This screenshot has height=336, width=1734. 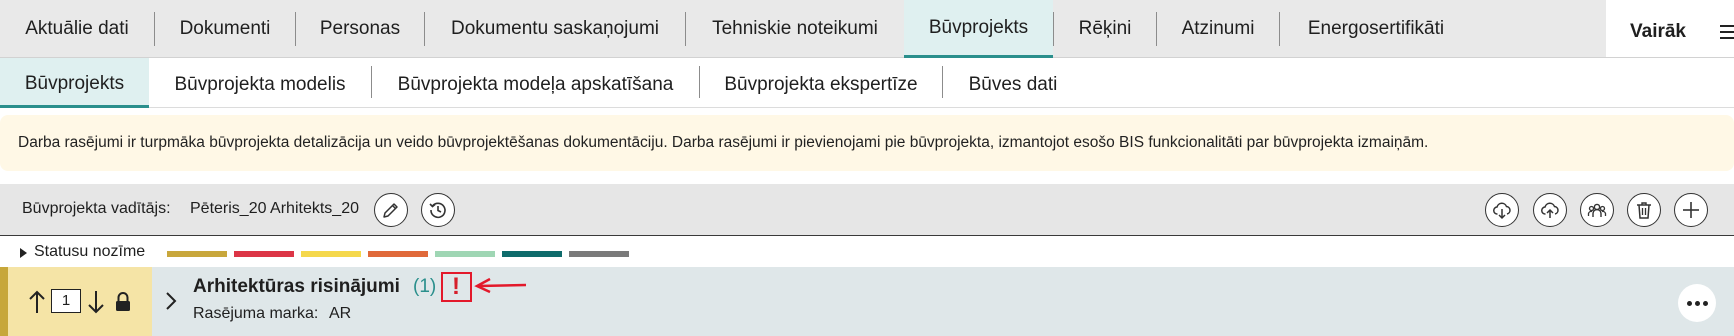 I want to click on upload-button, so click(x=1550, y=210).